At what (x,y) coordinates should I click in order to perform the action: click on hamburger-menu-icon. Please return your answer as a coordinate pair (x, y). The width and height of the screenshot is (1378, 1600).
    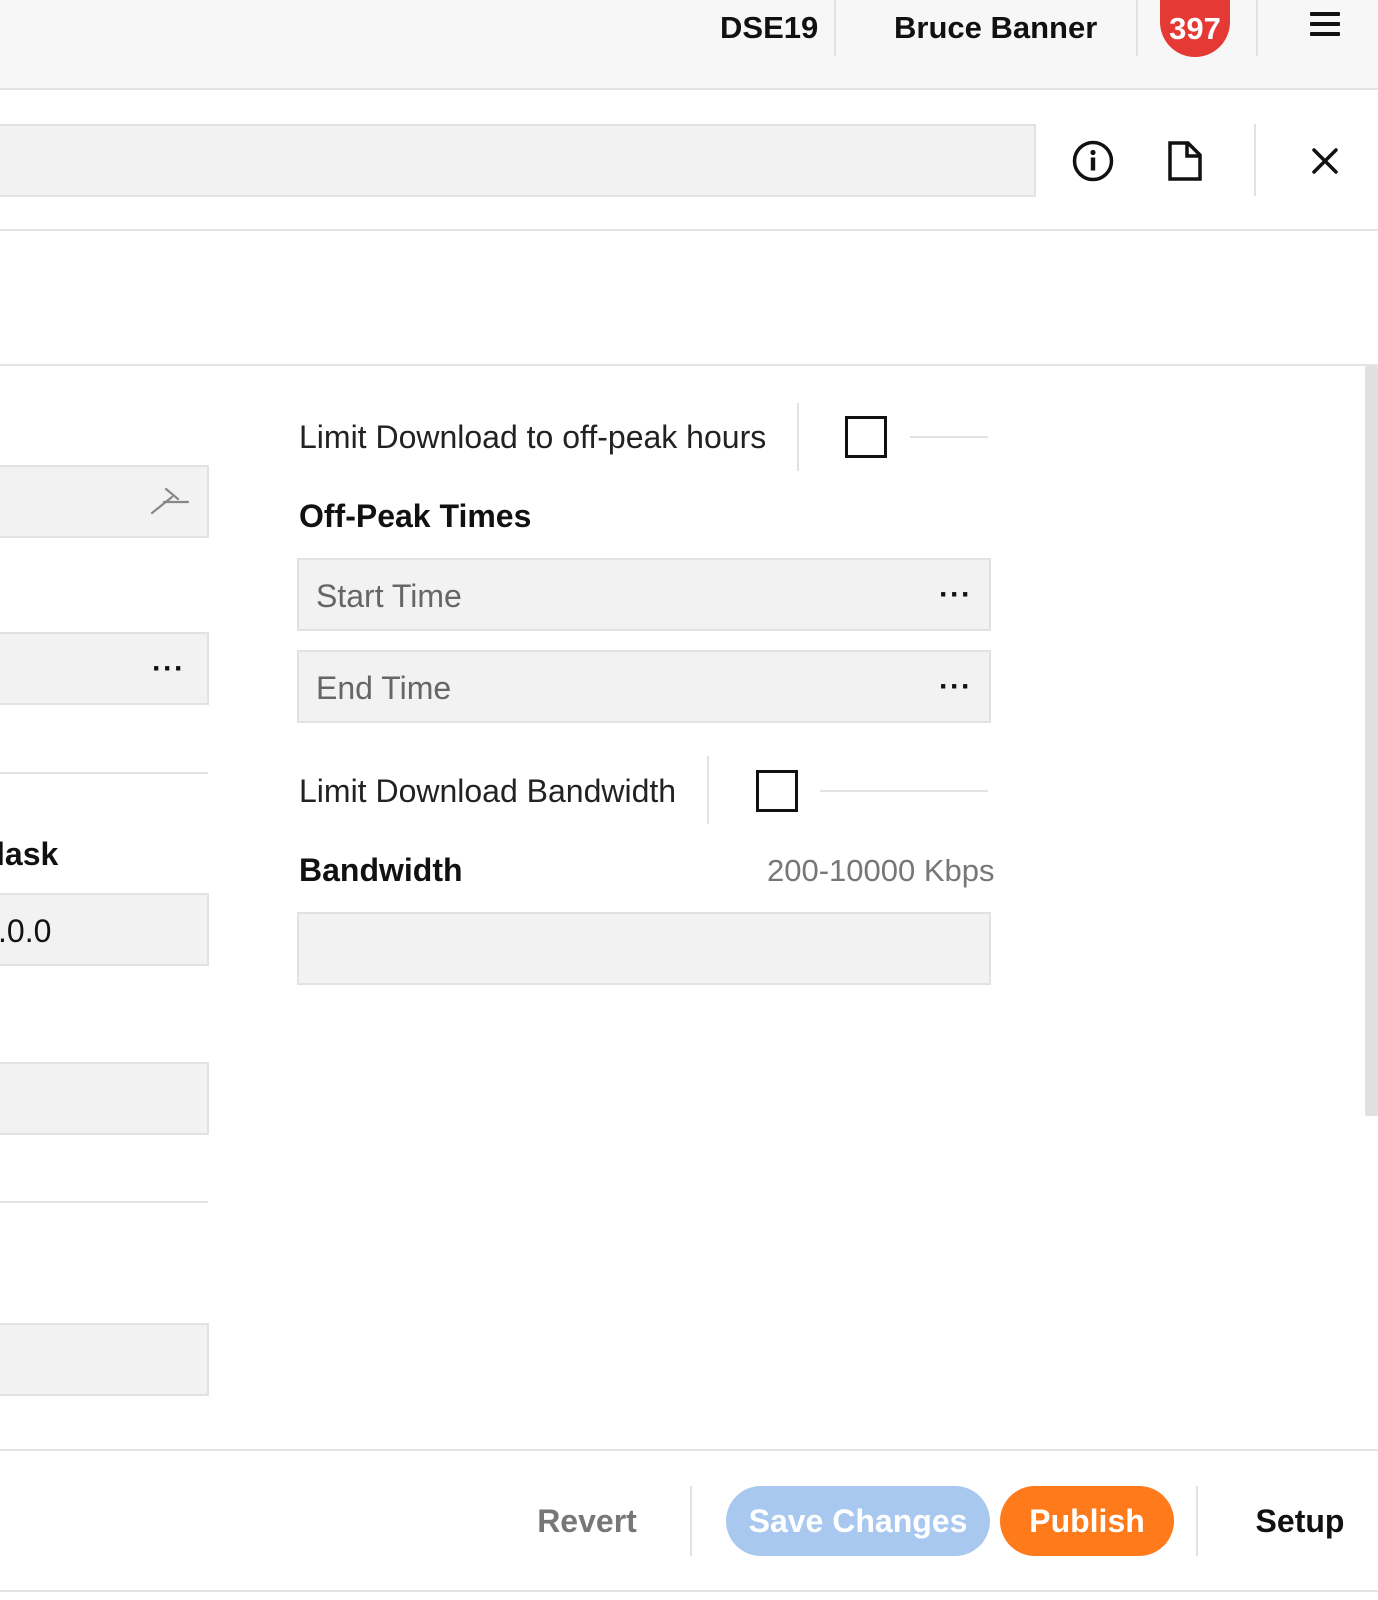
    Looking at the image, I should click on (1325, 24).